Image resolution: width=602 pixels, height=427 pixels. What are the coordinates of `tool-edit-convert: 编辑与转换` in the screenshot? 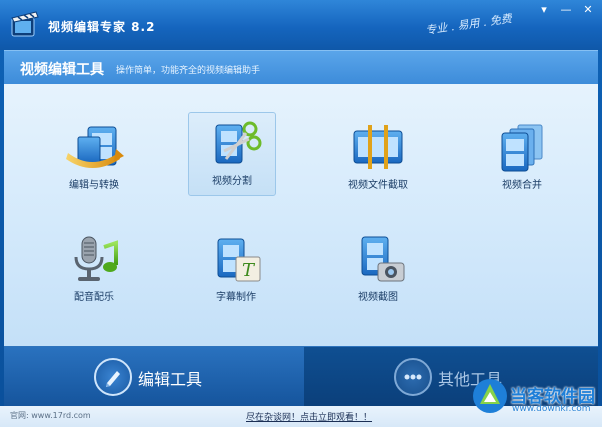 It's located at (94, 158).